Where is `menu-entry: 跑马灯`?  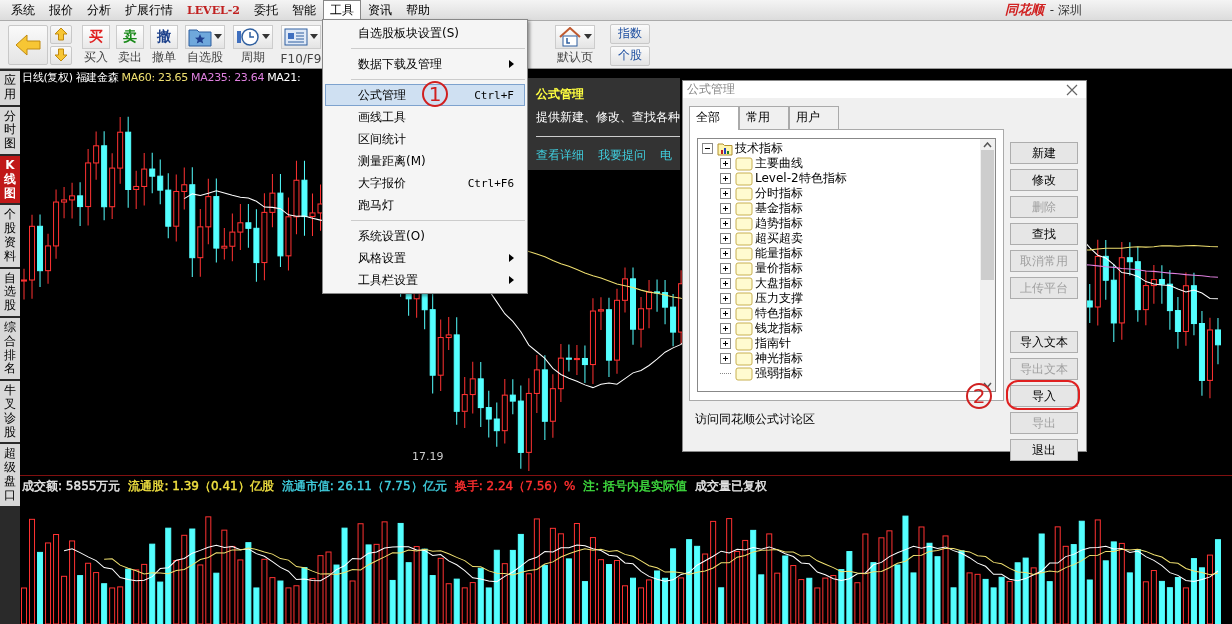 menu-entry: 跑马灯 is located at coordinates (425, 205).